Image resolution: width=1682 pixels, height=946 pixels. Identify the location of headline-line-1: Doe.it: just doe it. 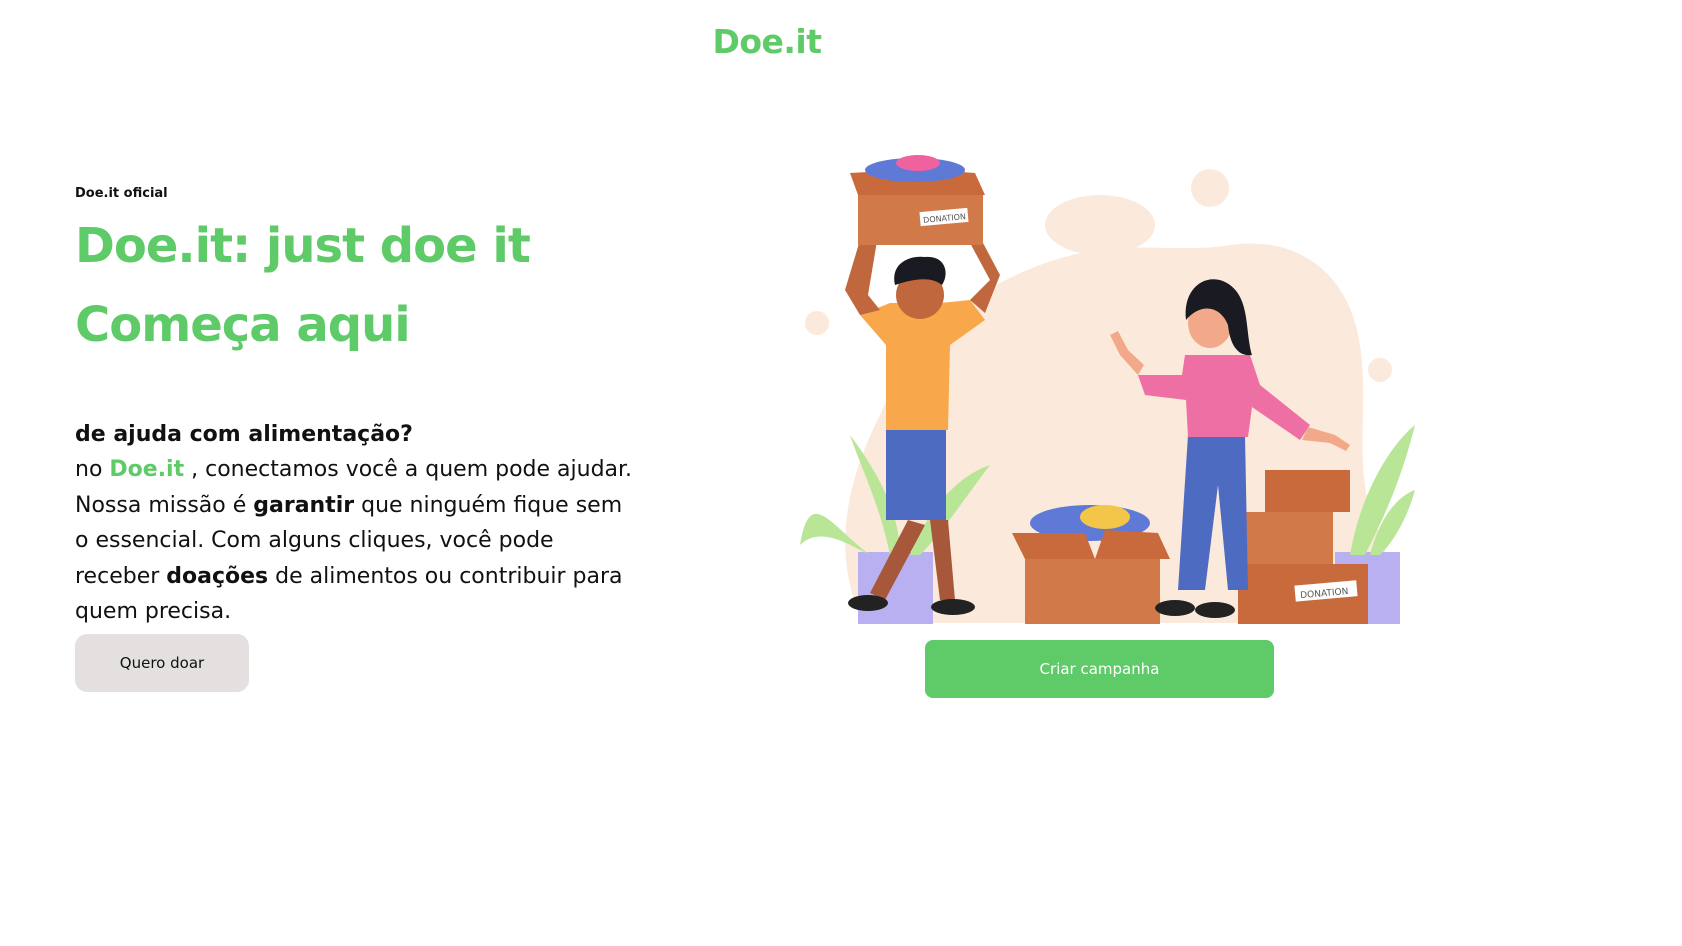
(303, 246).